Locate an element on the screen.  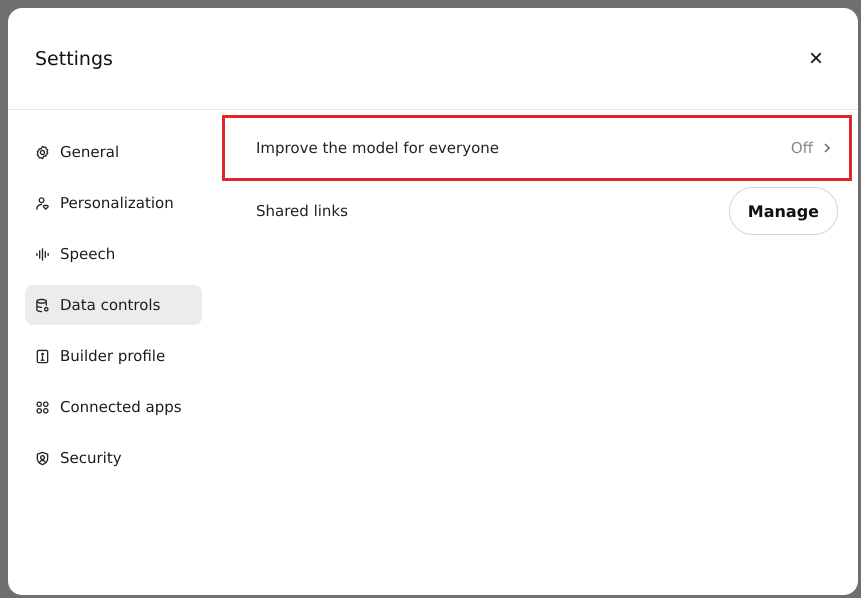
sidebar-item: Data controls is located at coordinates (113, 305).